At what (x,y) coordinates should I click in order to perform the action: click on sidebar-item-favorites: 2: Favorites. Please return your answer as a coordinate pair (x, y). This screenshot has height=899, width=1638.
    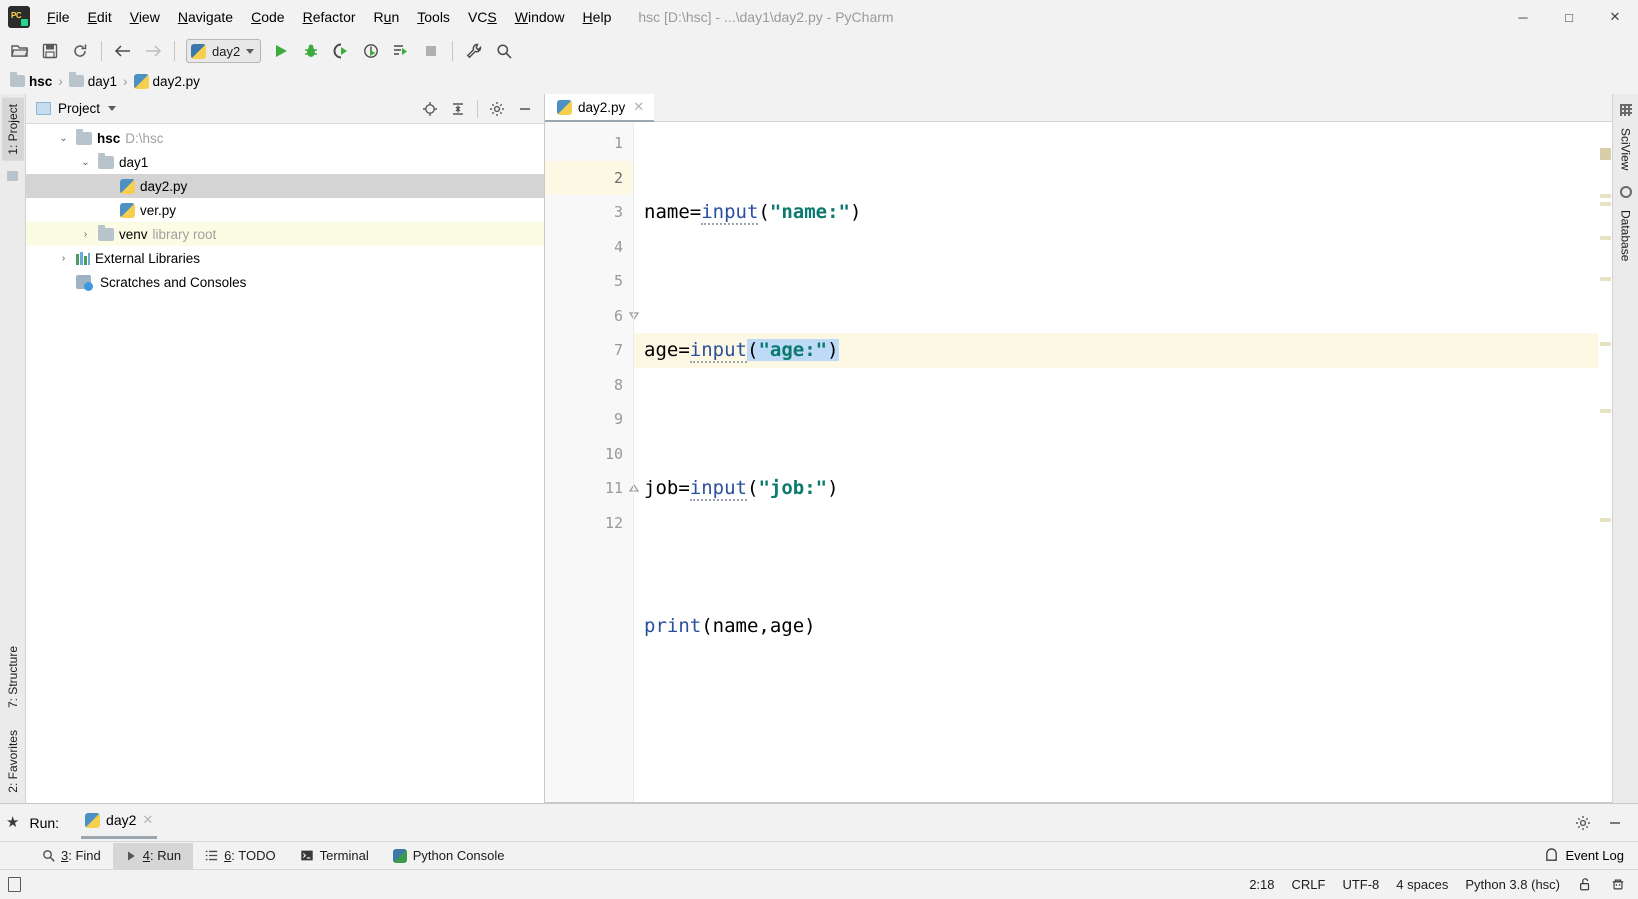
    Looking at the image, I should click on (13, 761).